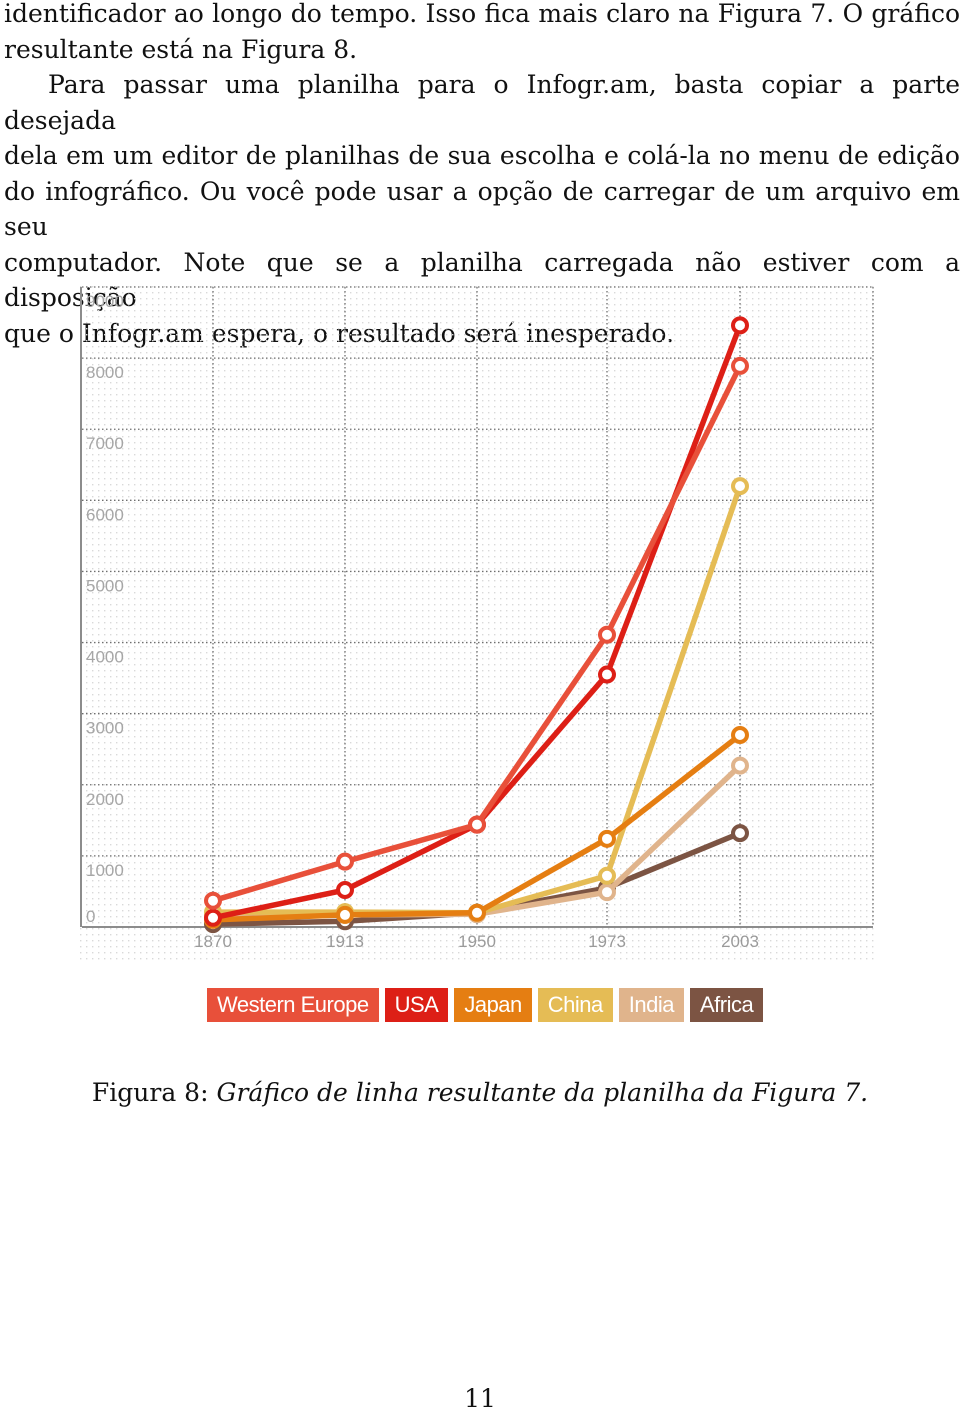 The height and width of the screenshot is (1414, 960). I want to click on legend-item-africa: Africa, so click(726, 1005).